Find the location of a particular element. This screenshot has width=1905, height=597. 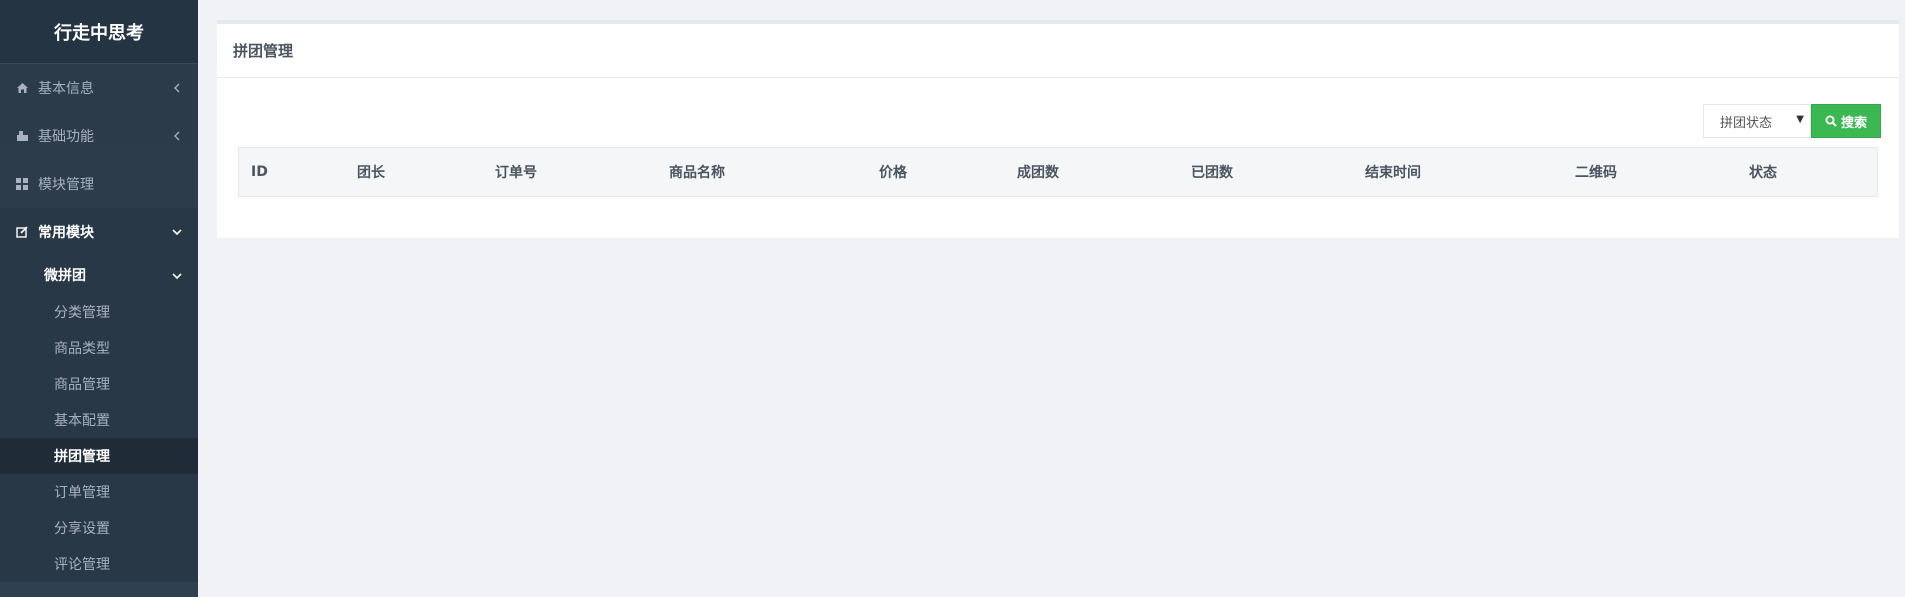

puzzle-icon is located at coordinates (22, 136).